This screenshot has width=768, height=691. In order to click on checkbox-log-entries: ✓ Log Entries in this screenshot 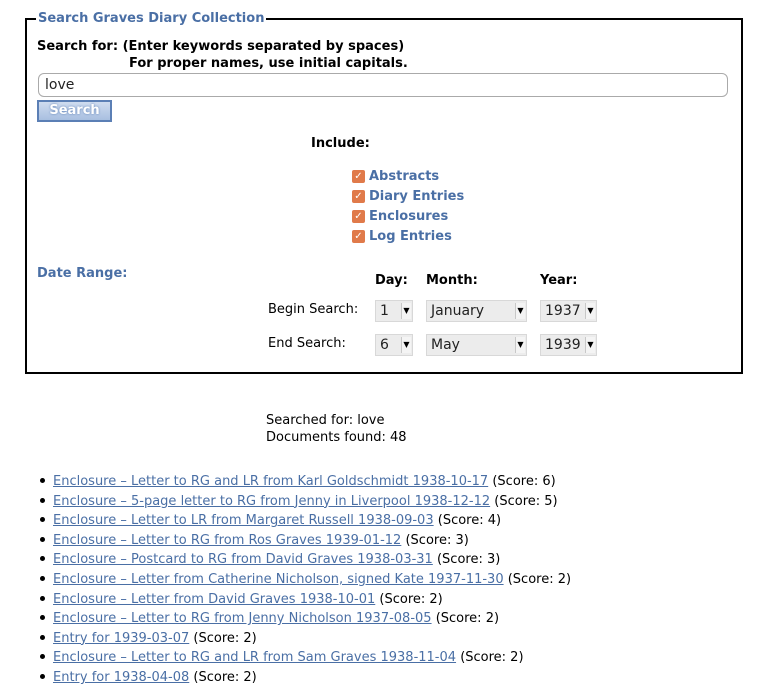, I will do `click(402, 236)`.